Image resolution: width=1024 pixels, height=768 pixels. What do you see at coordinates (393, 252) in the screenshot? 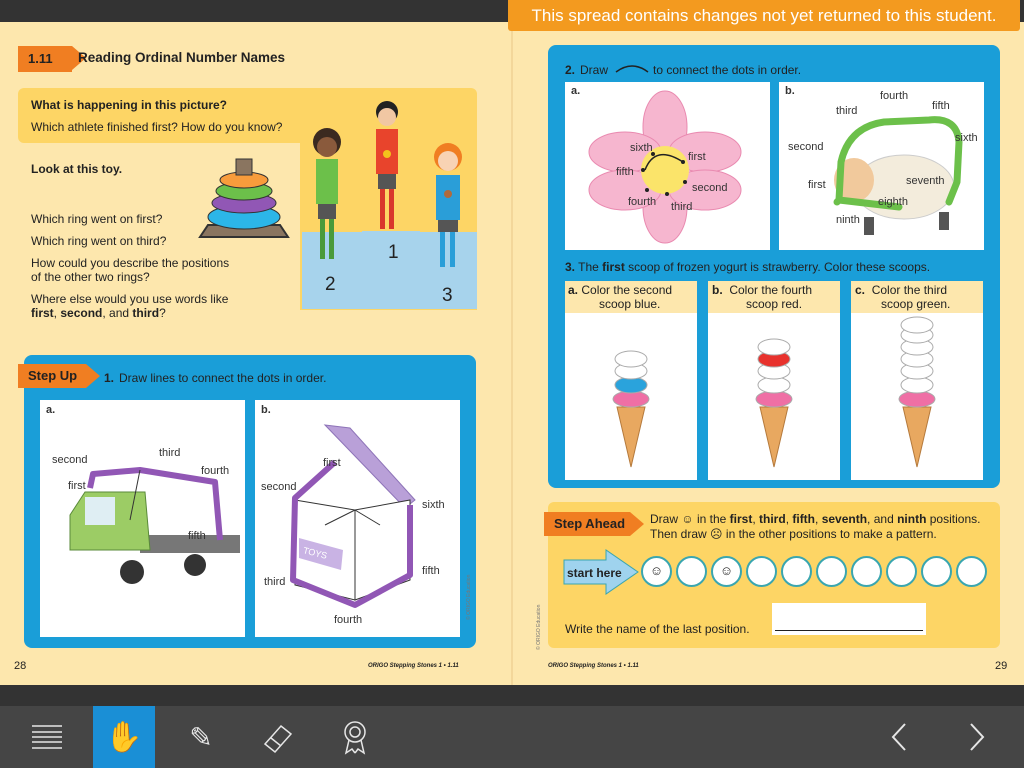
I see `podium-place-1: 1` at bounding box center [393, 252].